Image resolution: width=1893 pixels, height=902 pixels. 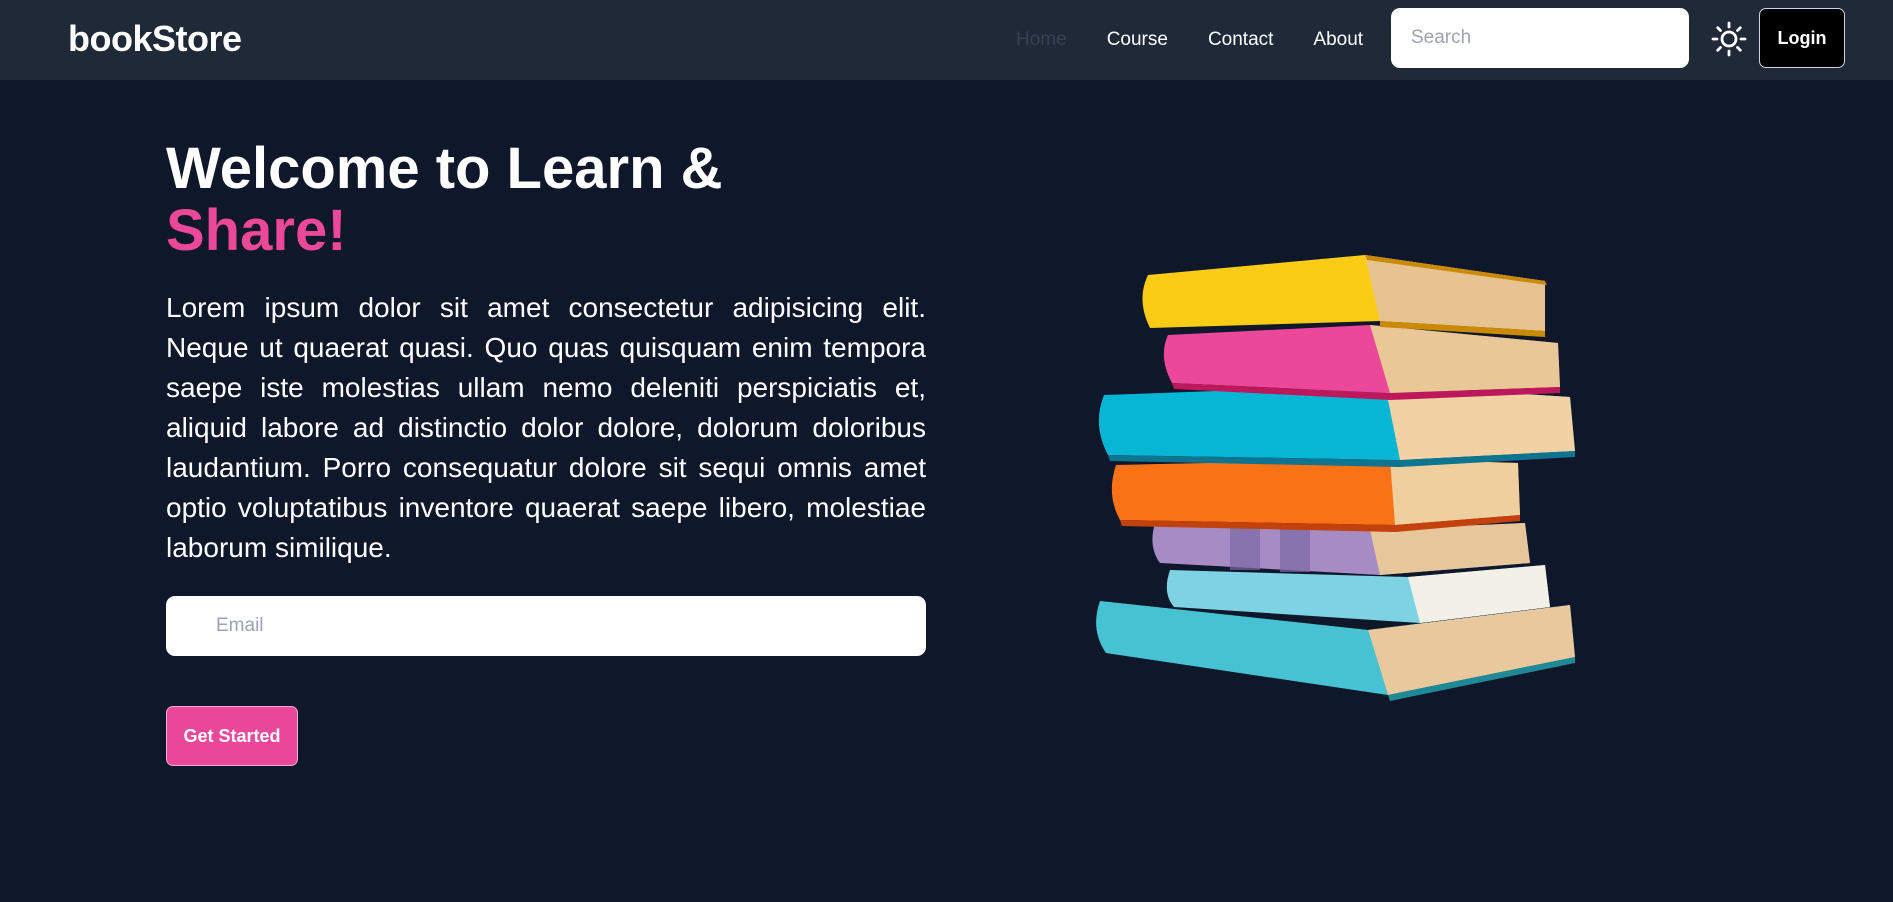 I want to click on brand-logo: bookStore, so click(x=155, y=39).